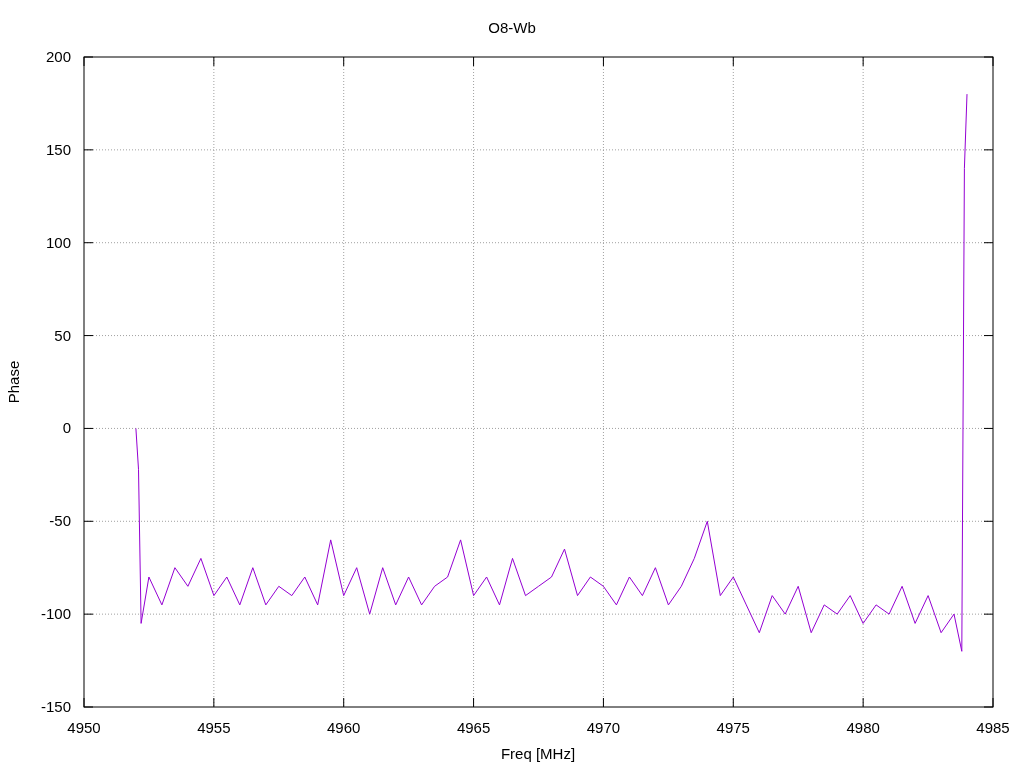 Image resolution: width=1024 pixels, height=768 pixels. I want to click on x-tick-label: 4950, so click(84, 727).